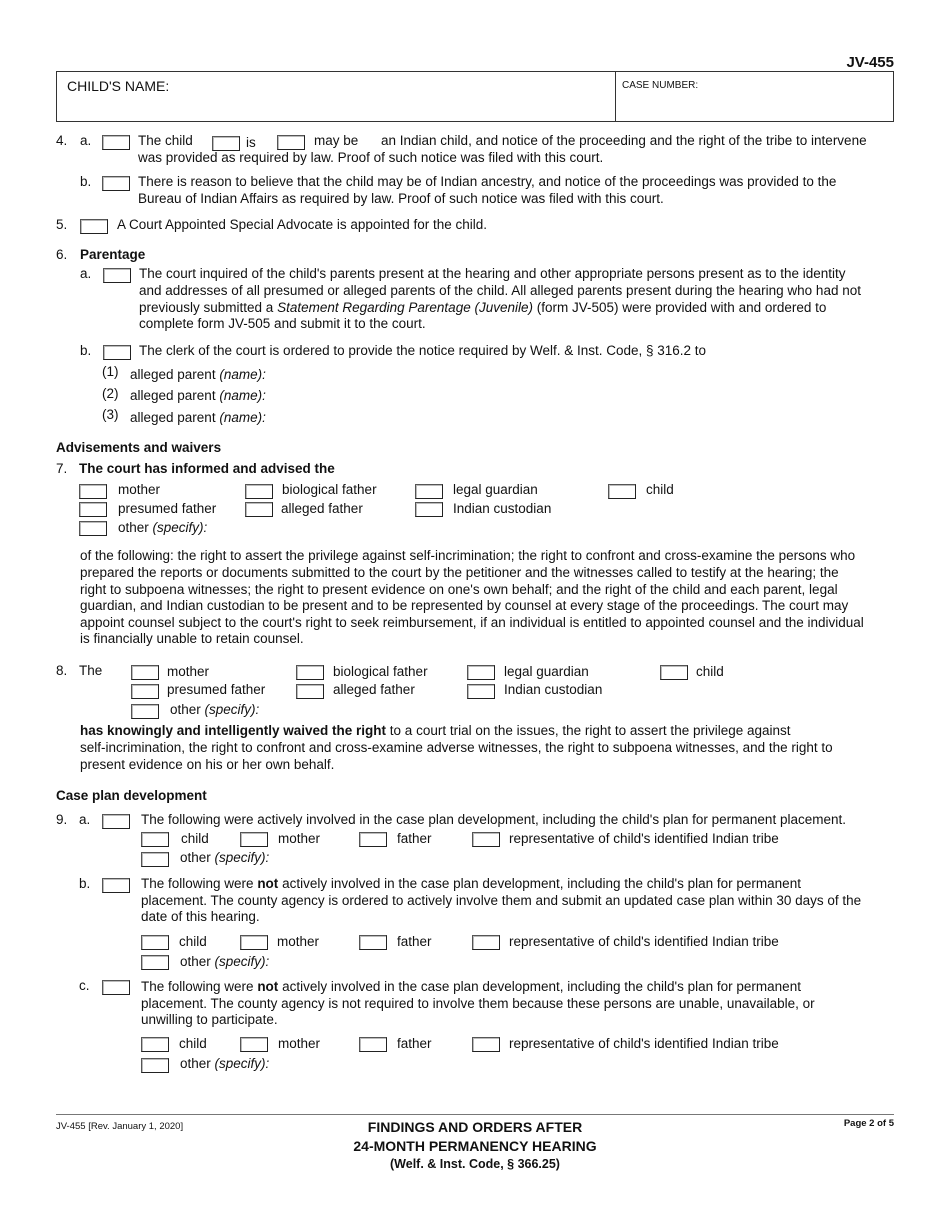 This screenshot has width=950, height=1230. Describe the element at coordinates (116, 885) in the screenshot. I see `item-9b-checkbox` at that location.